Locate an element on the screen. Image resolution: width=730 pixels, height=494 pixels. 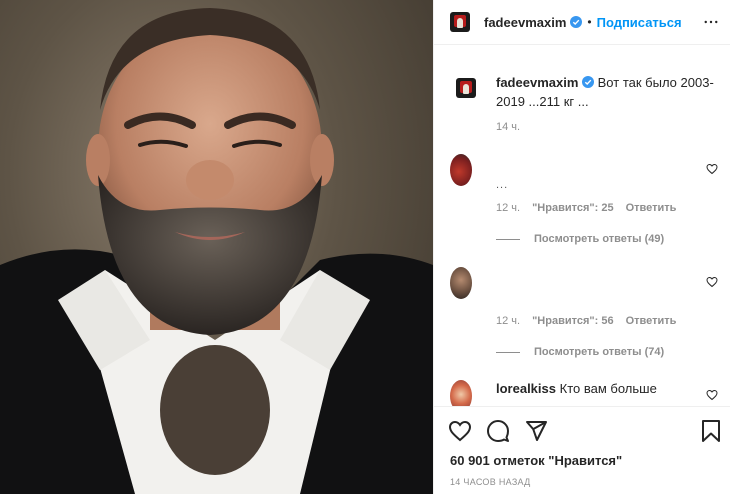
comment-meta: 12 ч. "Нравится": 56 Ответить is located at coordinates (586, 321).